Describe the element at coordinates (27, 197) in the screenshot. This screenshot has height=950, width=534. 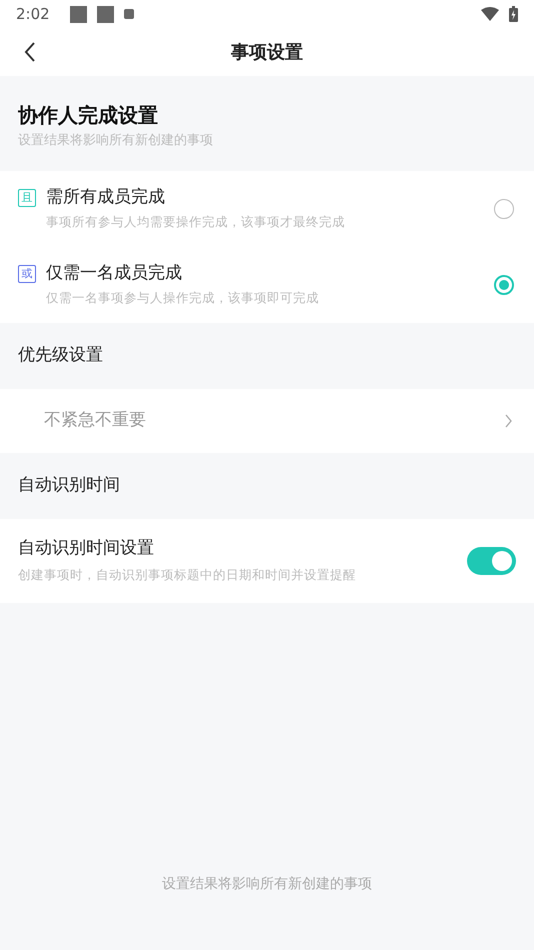
I see `badge-label: 且` at that location.